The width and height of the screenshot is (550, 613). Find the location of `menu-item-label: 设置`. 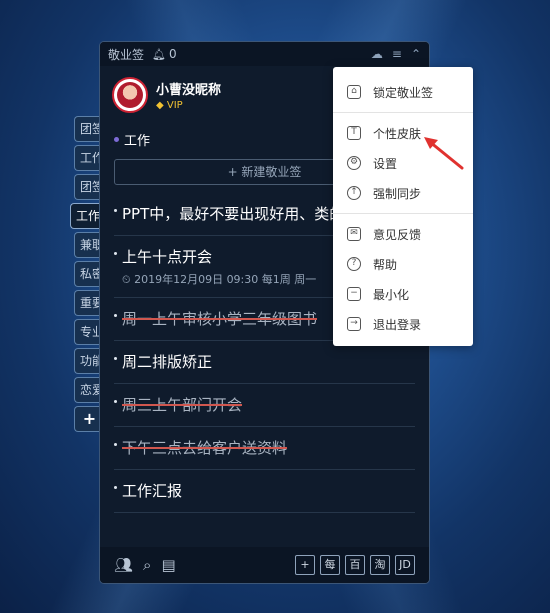

menu-item-label: 设置 is located at coordinates (385, 163).